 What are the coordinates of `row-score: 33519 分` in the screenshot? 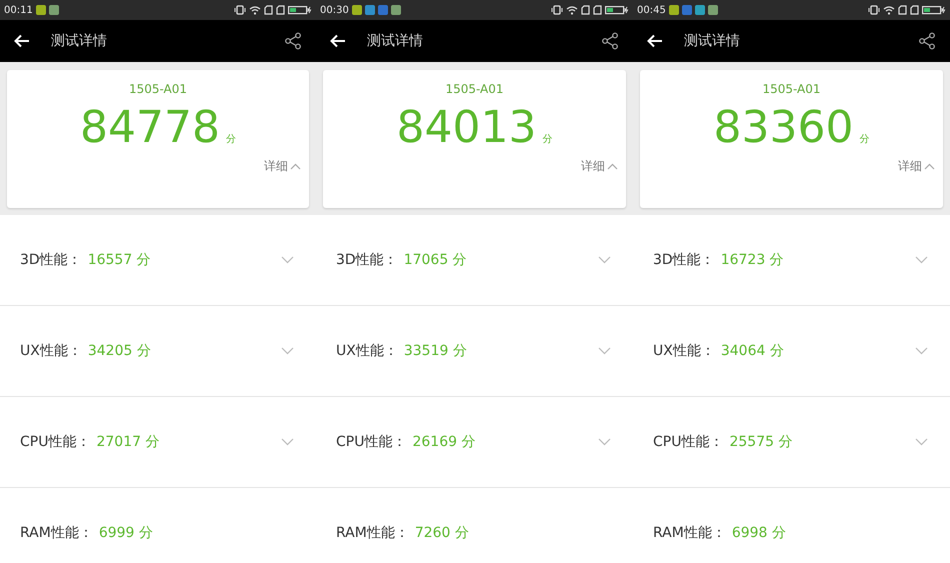 It's located at (435, 351).